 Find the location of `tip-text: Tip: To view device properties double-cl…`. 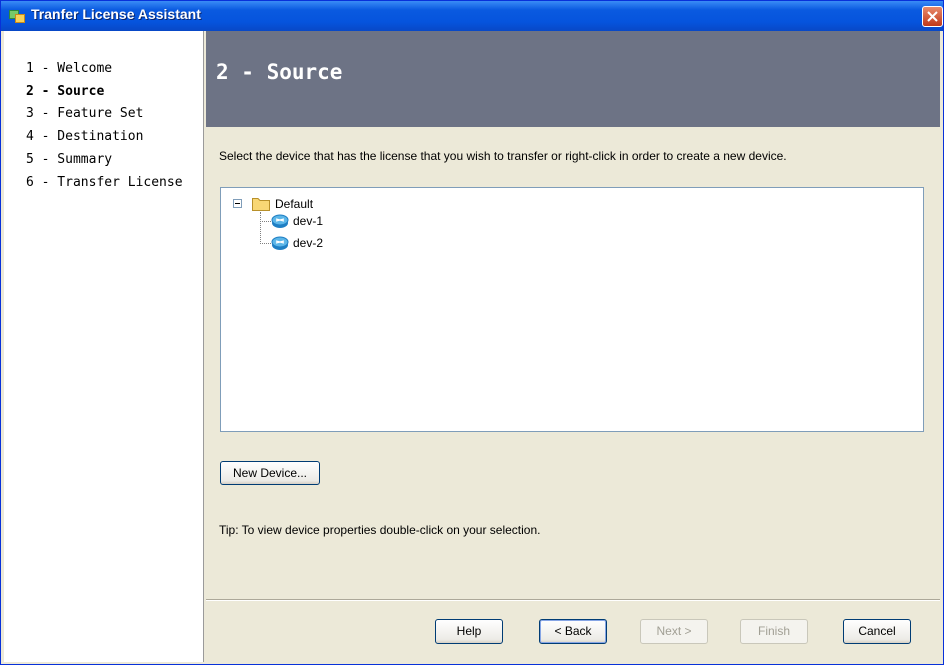

tip-text: Tip: To view device properties double-cl… is located at coordinates (380, 530).